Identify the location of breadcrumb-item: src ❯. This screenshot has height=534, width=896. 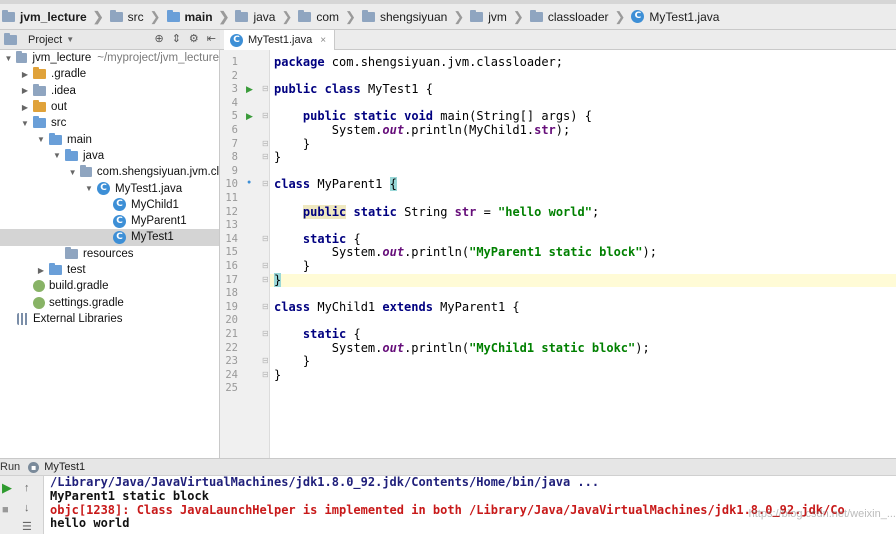
(136, 16).